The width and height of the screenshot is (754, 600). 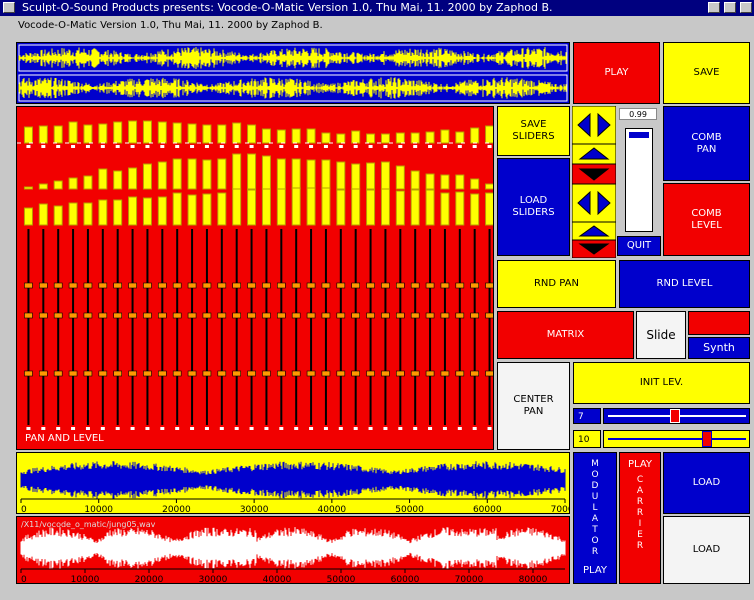 What do you see at coordinates (594, 231) in the screenshot?
I see `level-up-arrow-icon` at bounding box center [594, 231].